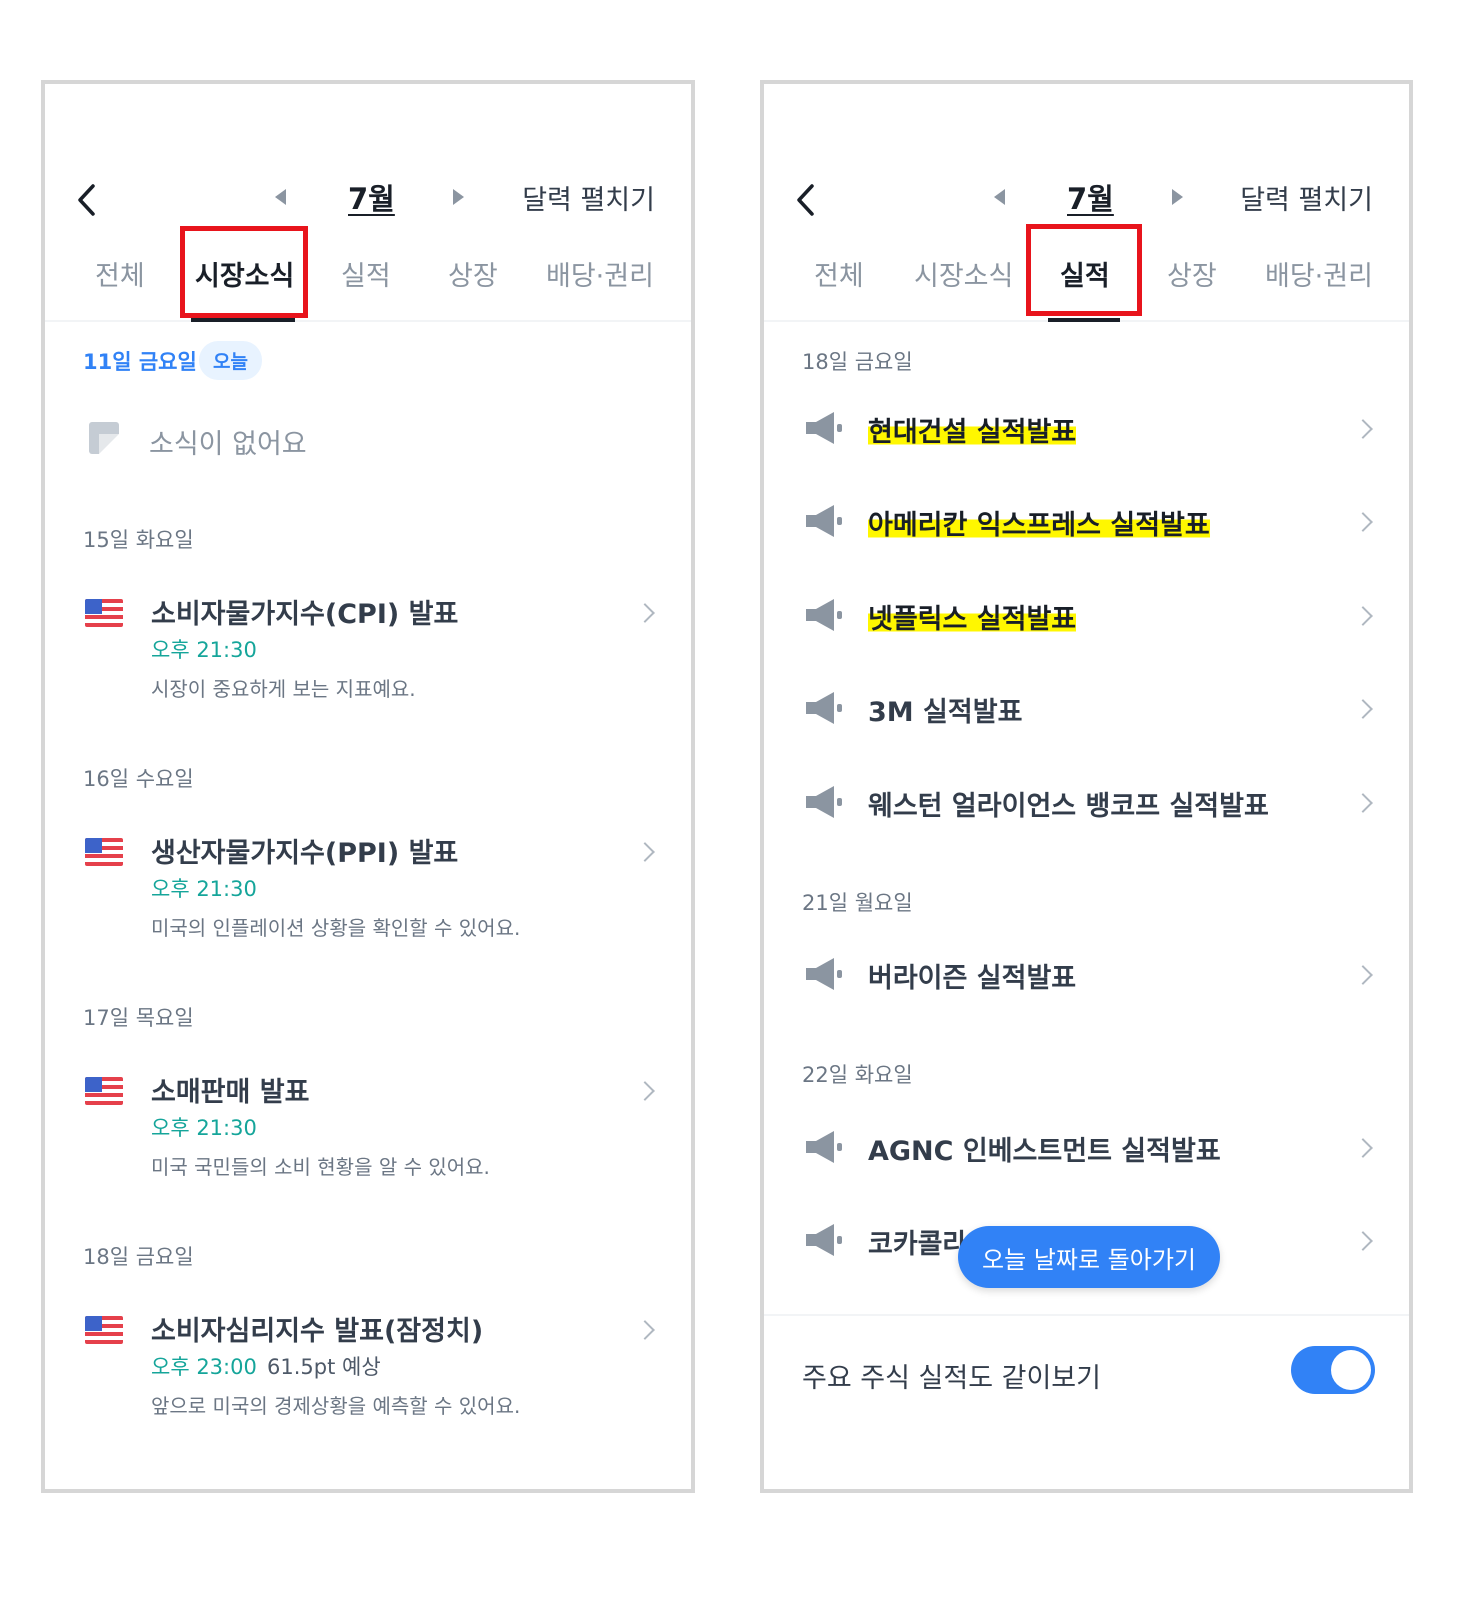 This screenshot has height=1600, width=1470. I want to click on event-time: 오후 23:00, so click(204, 1367).